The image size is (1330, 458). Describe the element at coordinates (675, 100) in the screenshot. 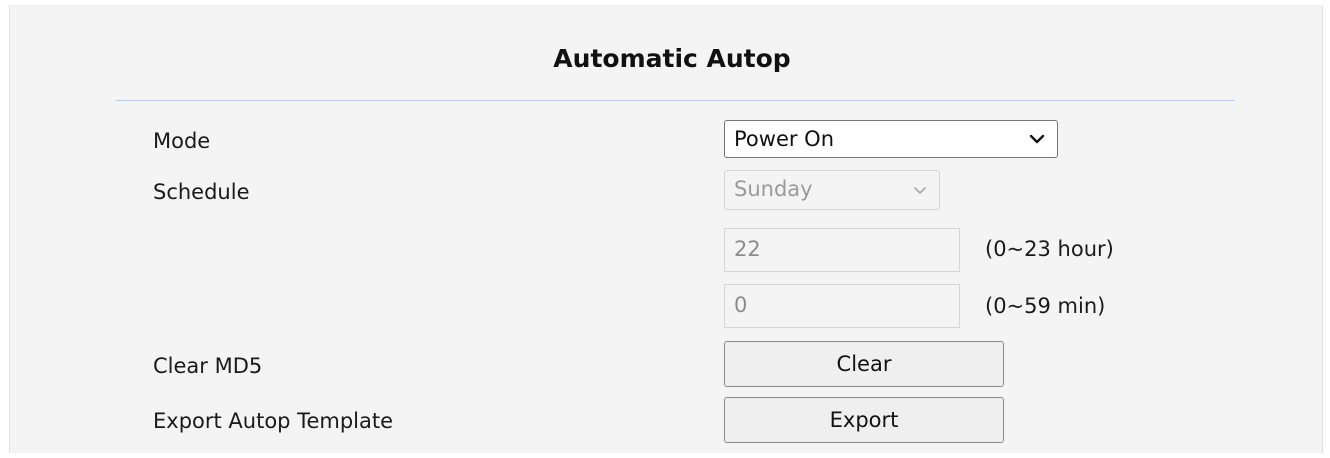

I see `title-divider` at that location.